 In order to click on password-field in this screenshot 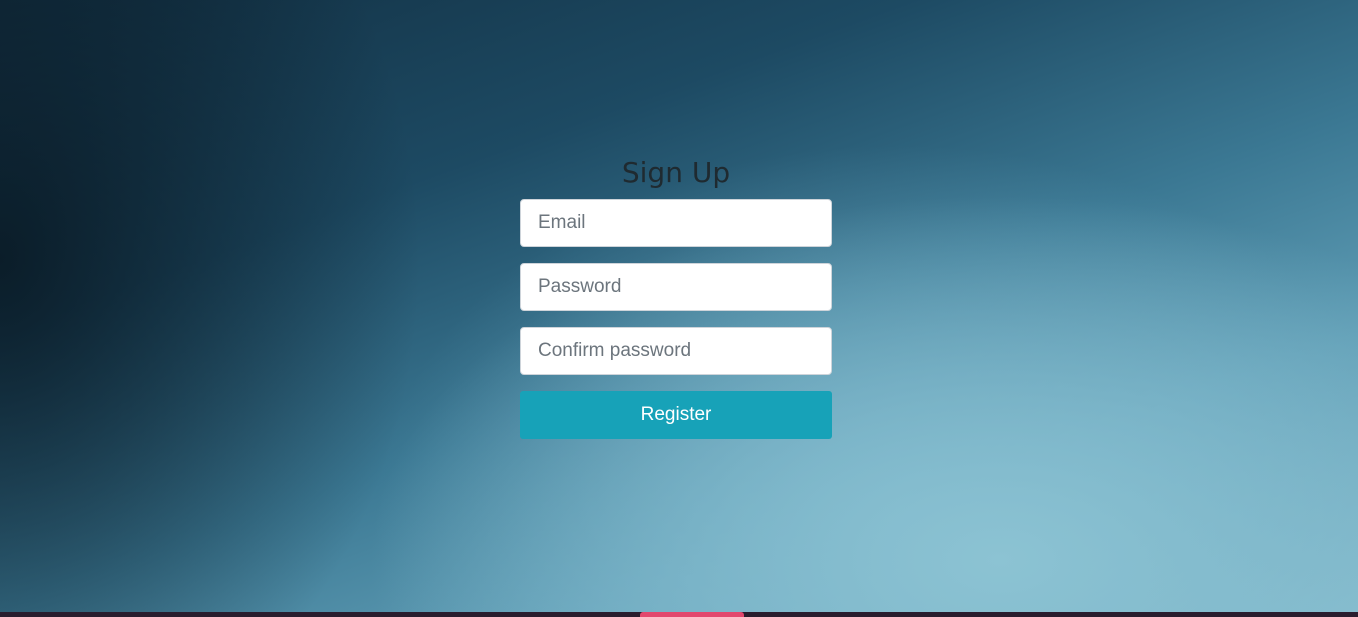, I will do `click(676, 287)`.